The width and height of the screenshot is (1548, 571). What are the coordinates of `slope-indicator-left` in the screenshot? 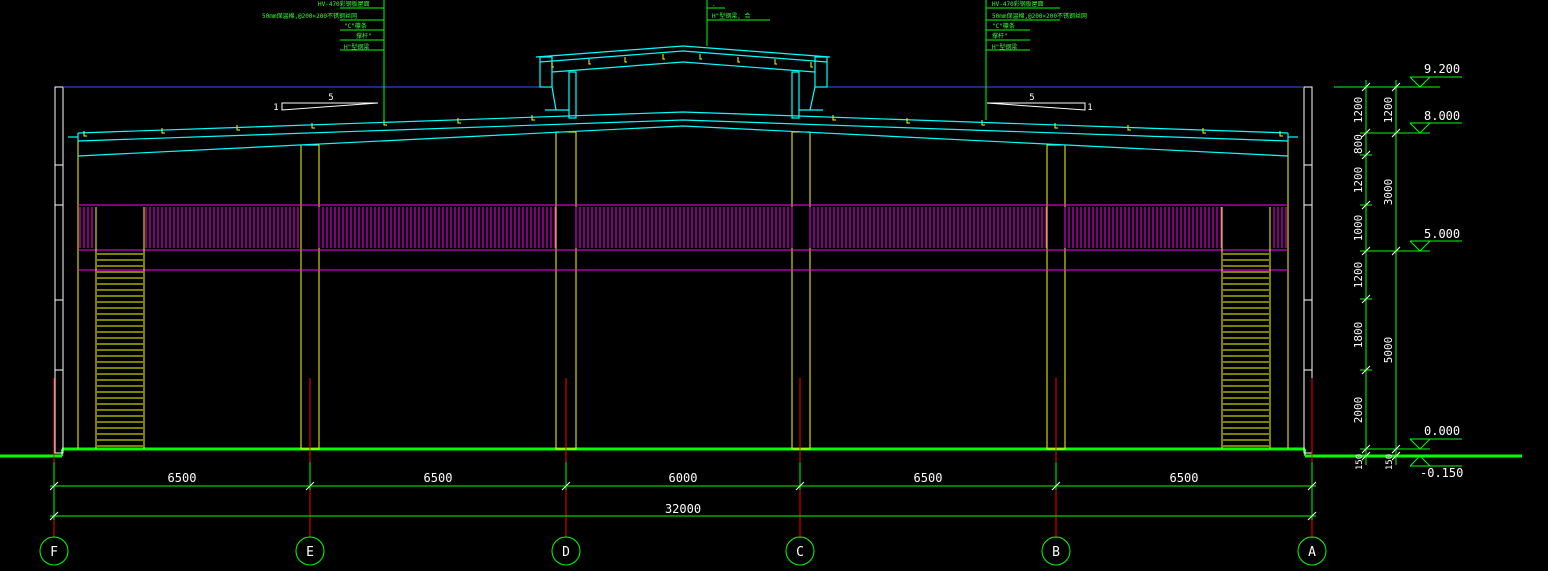 It's located at (330, 106).